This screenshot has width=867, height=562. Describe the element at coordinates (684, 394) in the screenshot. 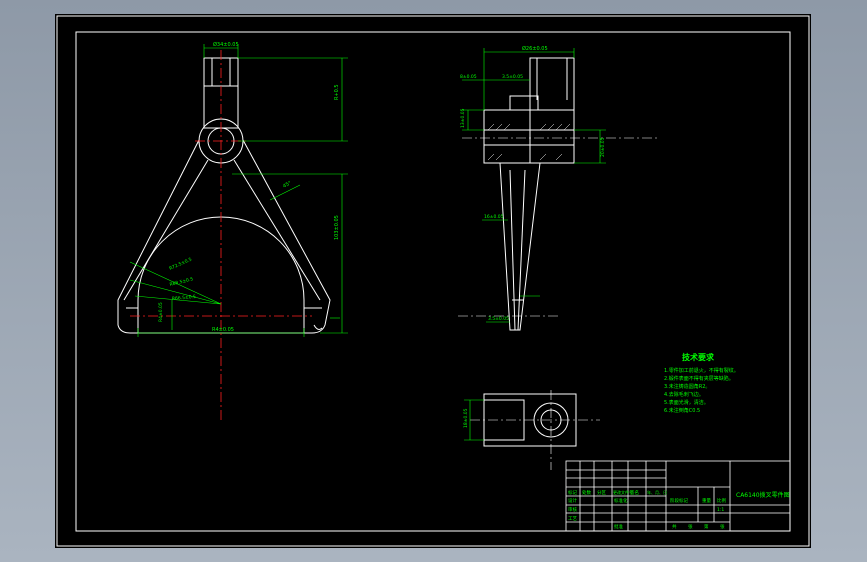

I see `note-line-4: 4.去除毛刺飞边。` at that location.